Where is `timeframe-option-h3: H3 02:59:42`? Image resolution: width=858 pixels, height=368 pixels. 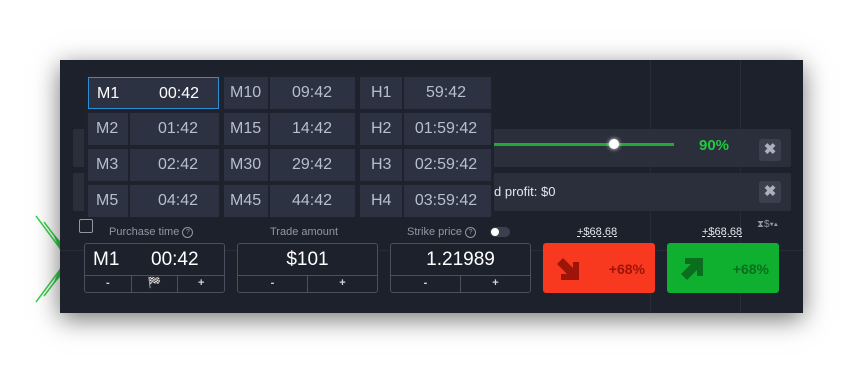
timeframe-option-h3: H3 02:59:42 is located at coordinates (425, 165).